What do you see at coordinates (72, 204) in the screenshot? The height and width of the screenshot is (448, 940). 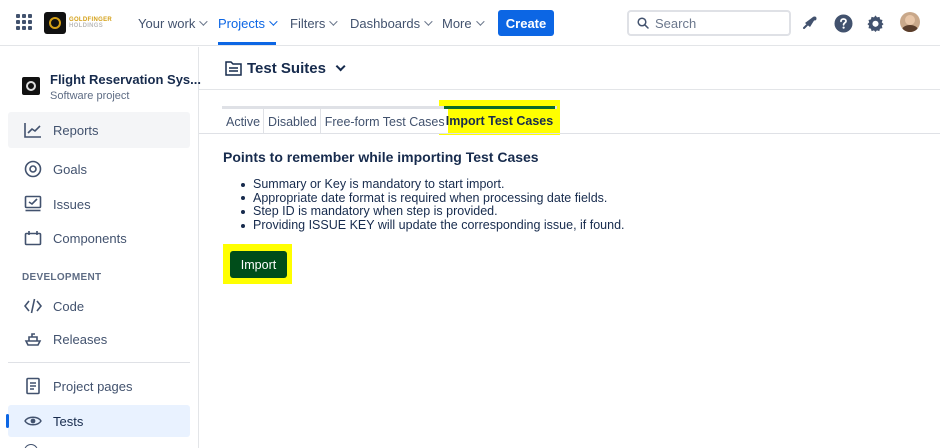 I see `sidebar-item-label: Issues` at bounding box center [72, 204].